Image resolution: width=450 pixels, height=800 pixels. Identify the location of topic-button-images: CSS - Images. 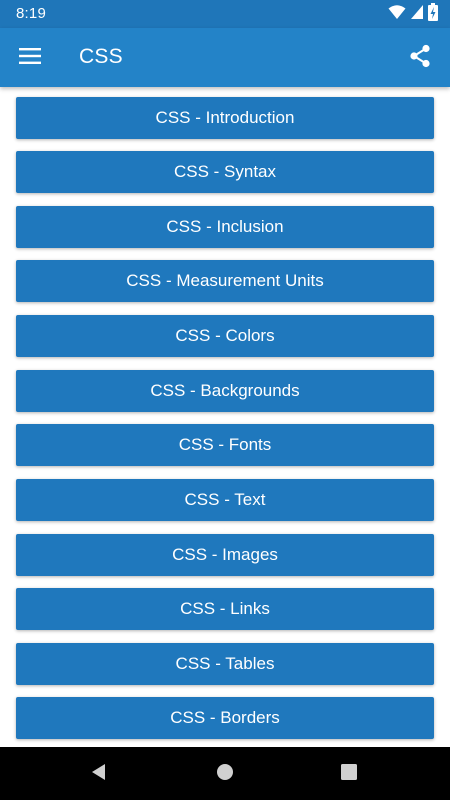
(225, 555).